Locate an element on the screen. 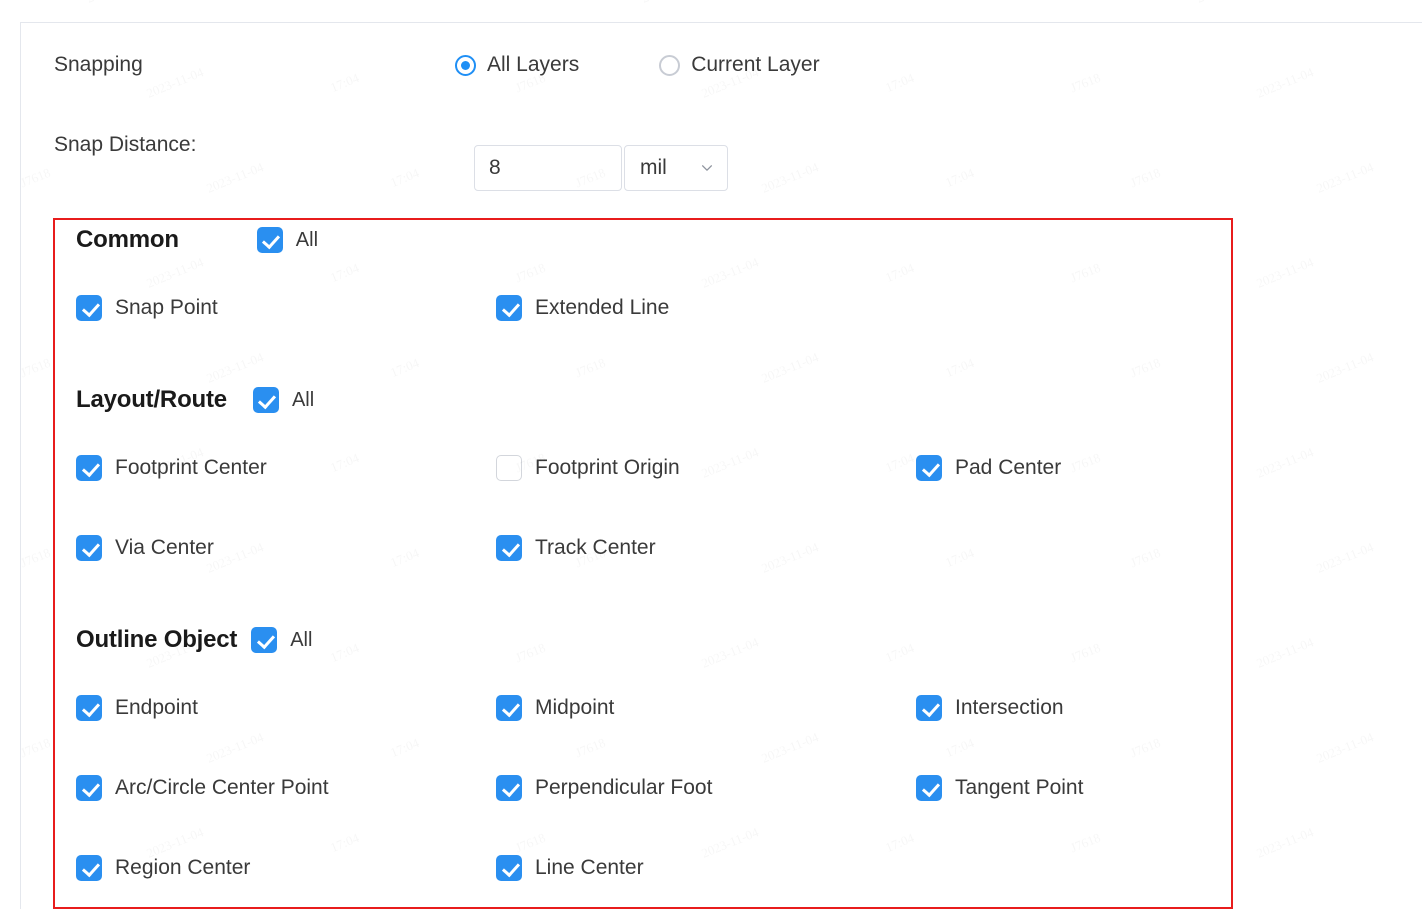  group-common-header: Common All is located at coordinates (197, 240).